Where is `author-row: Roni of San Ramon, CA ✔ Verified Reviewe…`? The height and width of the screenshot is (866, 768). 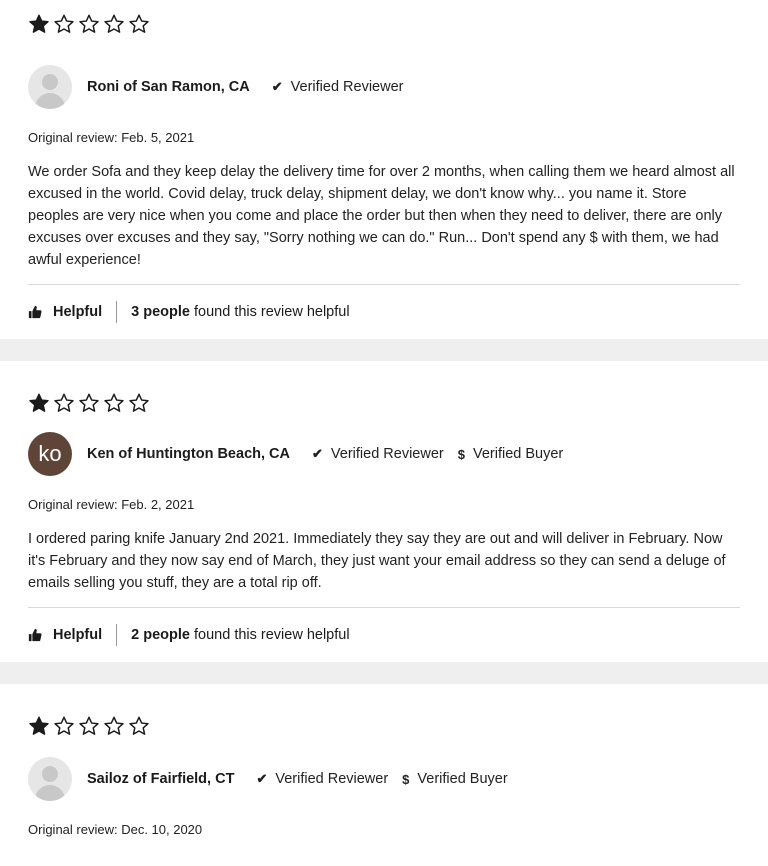 author-row: Roni of San Ramon, CA ✔ Verified Reviewe… is located at coordinates (384, 87).